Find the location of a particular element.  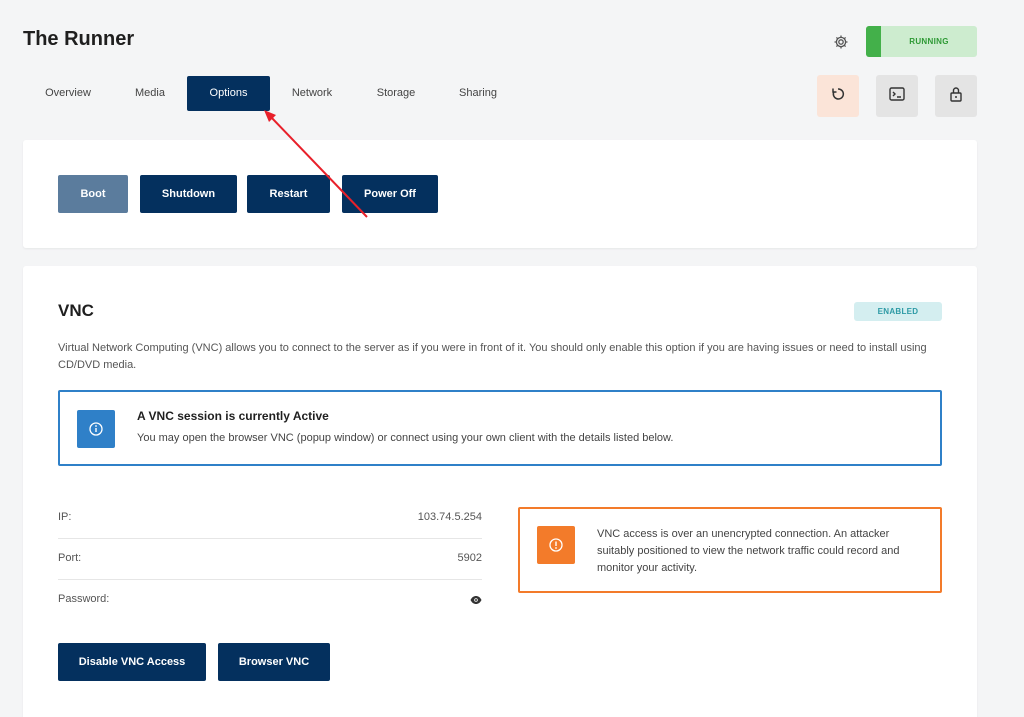

status-badge: RUNNING is located at coordinates (921, 41).